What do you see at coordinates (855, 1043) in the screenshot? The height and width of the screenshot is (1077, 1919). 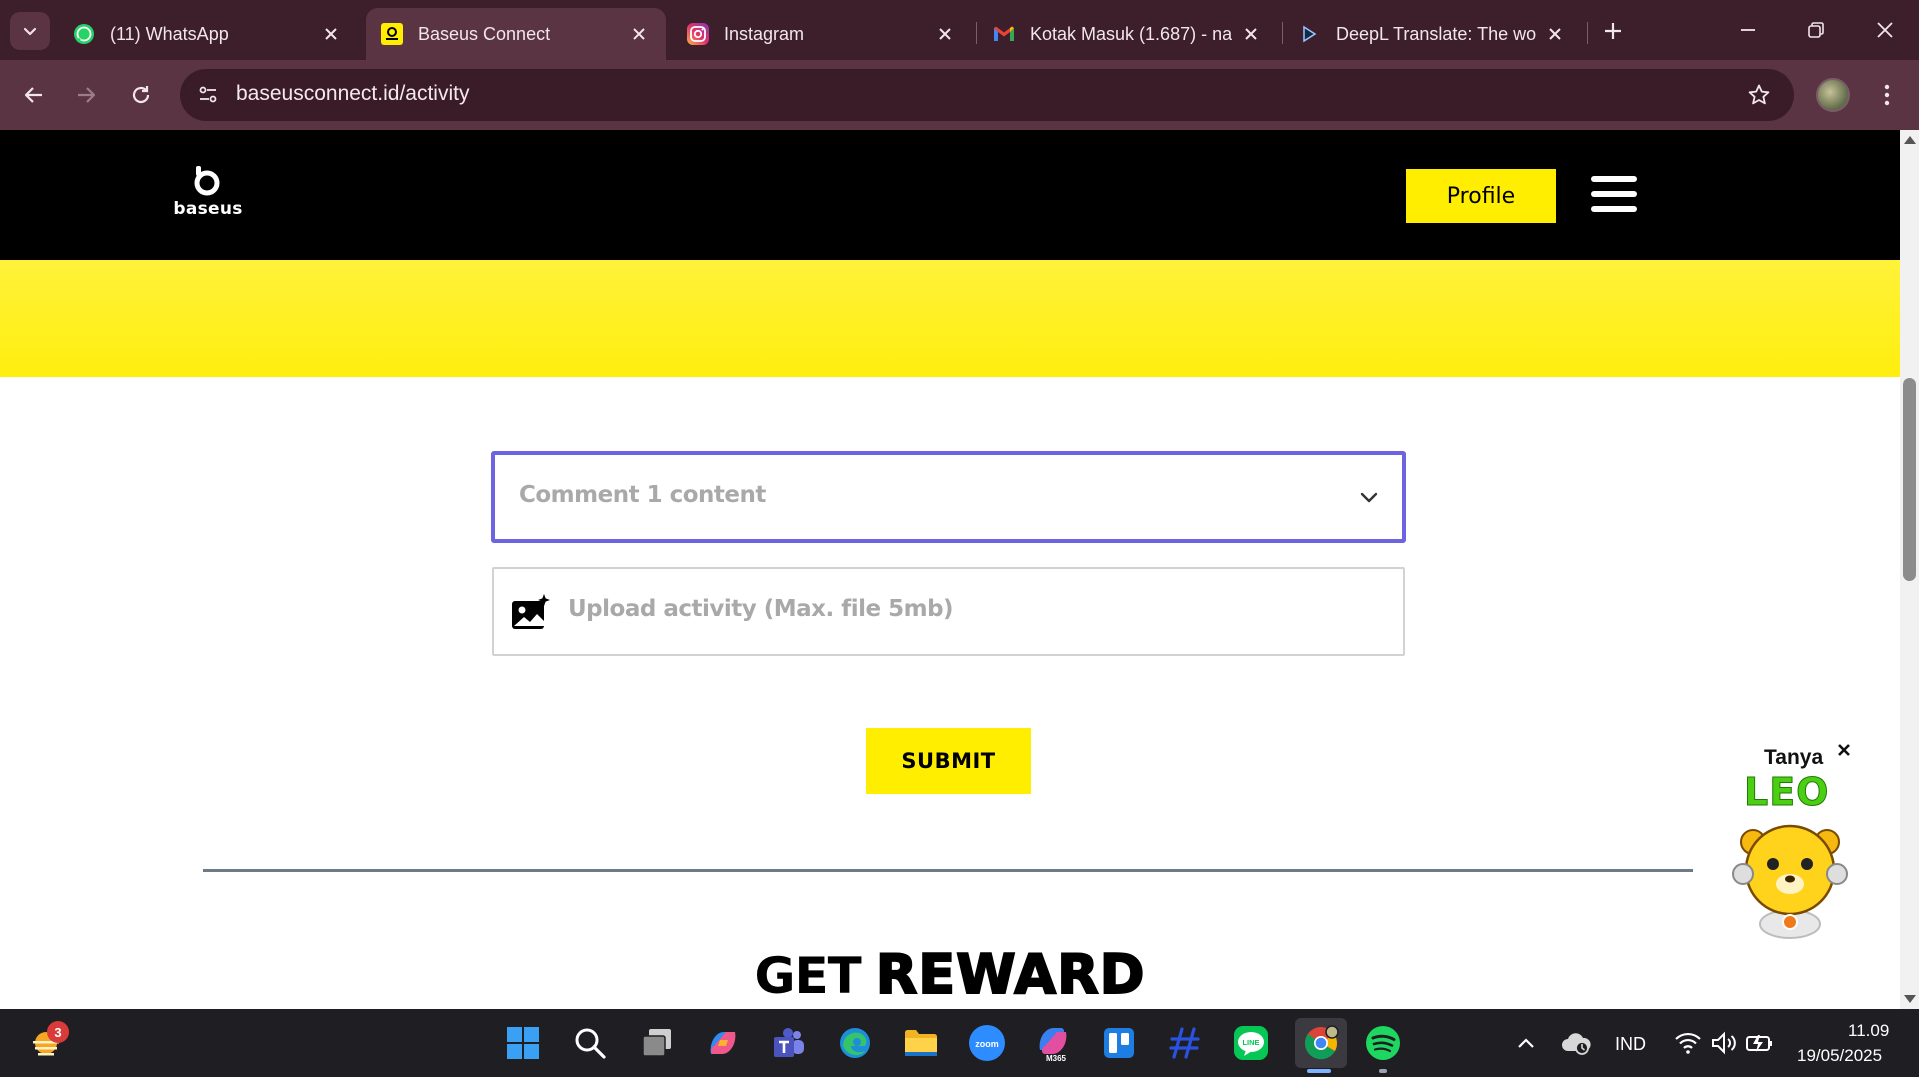 I see `edge-icon` at bounding box center [855, 1043].